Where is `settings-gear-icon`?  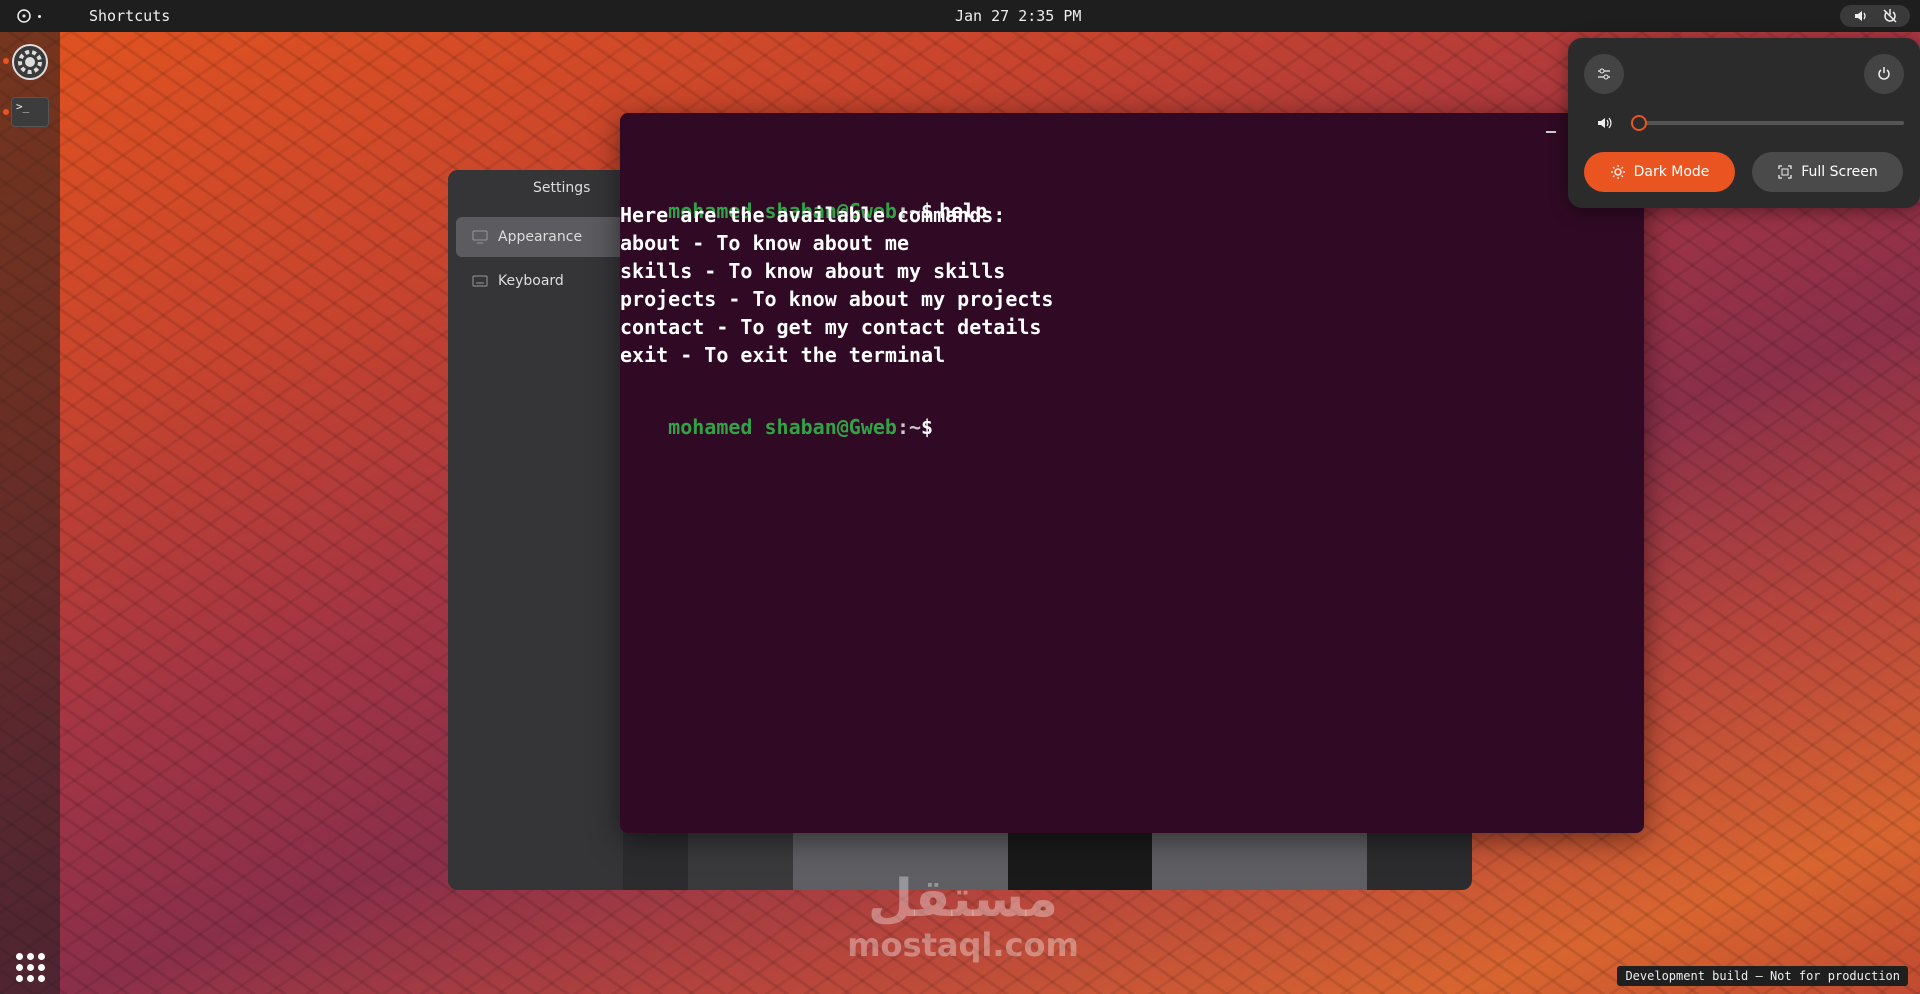
settings-gear-icon is located at coordinates (30, 62).